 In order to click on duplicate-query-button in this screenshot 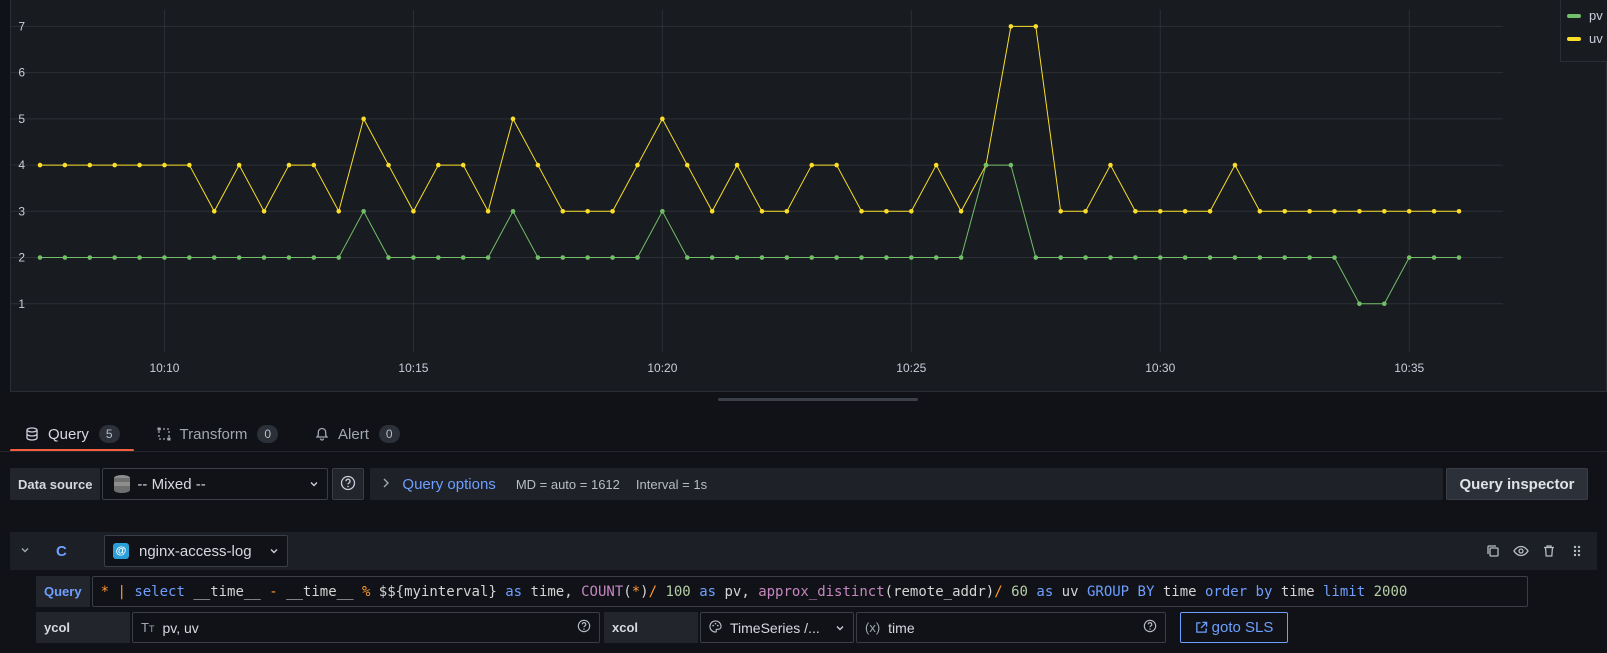, I will do `click(1493, 551)`.